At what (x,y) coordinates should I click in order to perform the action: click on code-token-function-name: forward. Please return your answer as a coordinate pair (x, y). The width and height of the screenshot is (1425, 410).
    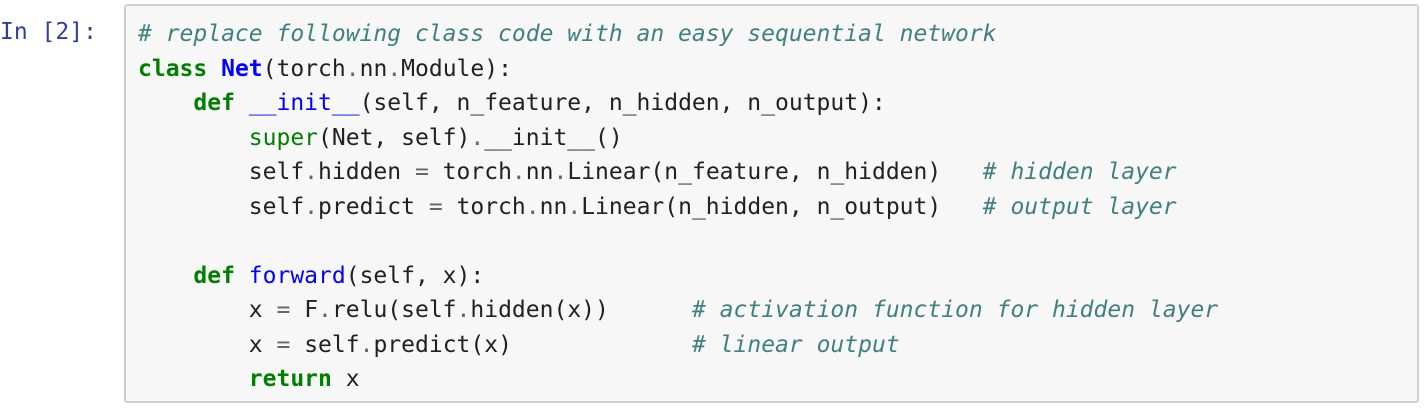
    Looking at the image, I should click on (297, 275).